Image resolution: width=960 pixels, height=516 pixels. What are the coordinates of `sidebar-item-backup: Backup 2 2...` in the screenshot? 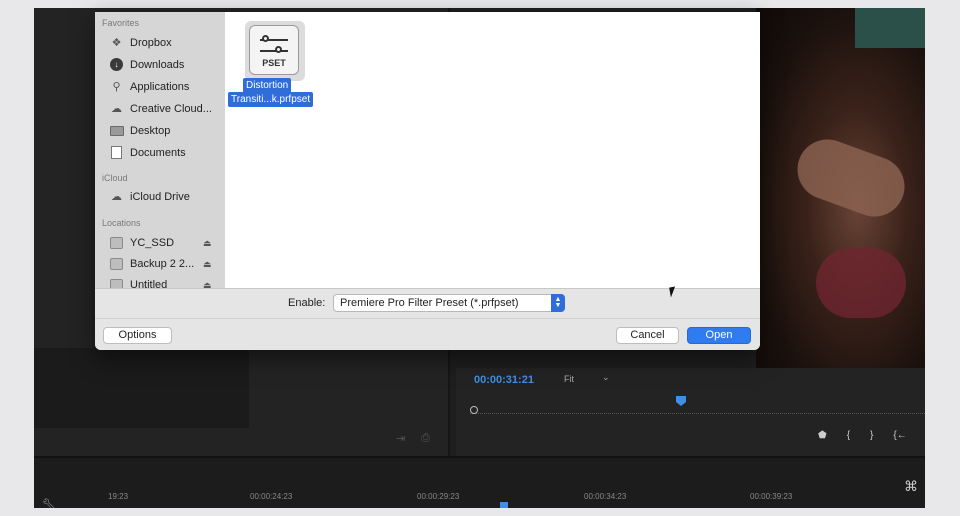 It's located at (151, 263).